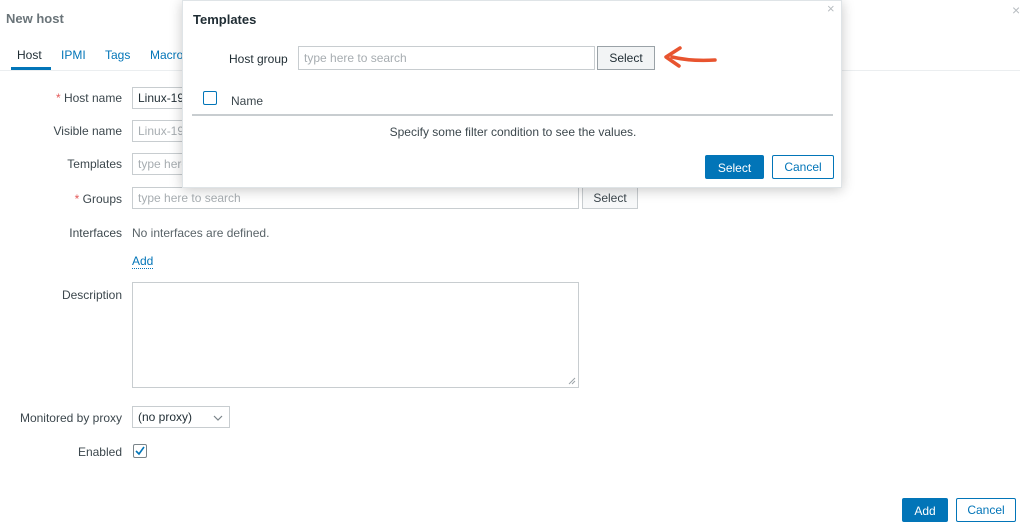 This screenshot has height=529, width=1024. I want to click on close-icon: ×, so click(1016, 10).